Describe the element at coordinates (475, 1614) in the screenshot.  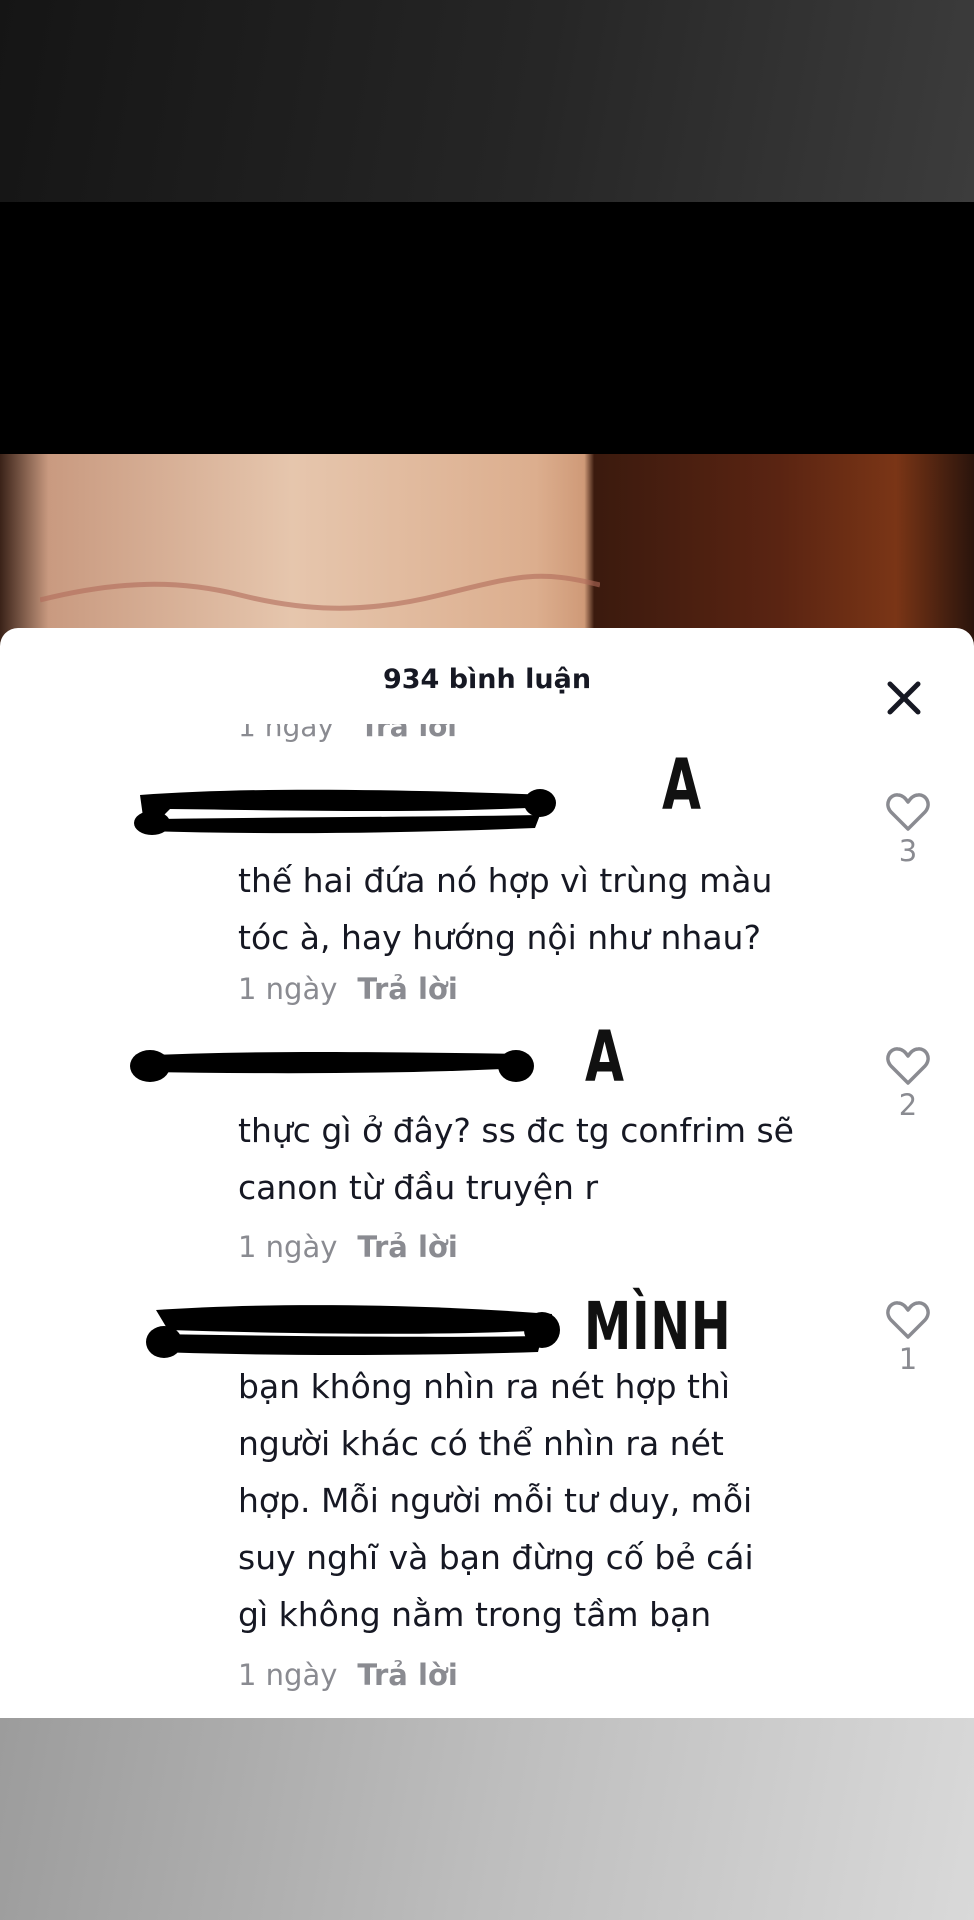
I see `comment-text-line: gì không nằm trong tầm bạn` at that location.